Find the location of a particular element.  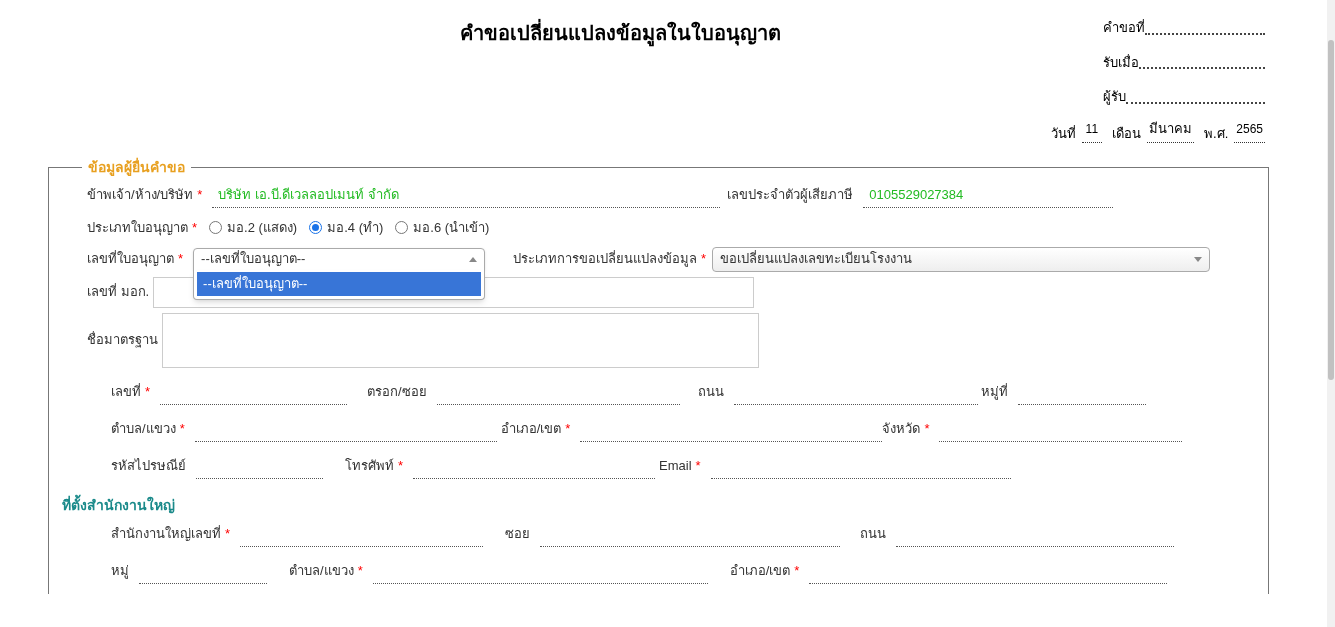

field-label: หมู่ is located at coordinates (120, 571).